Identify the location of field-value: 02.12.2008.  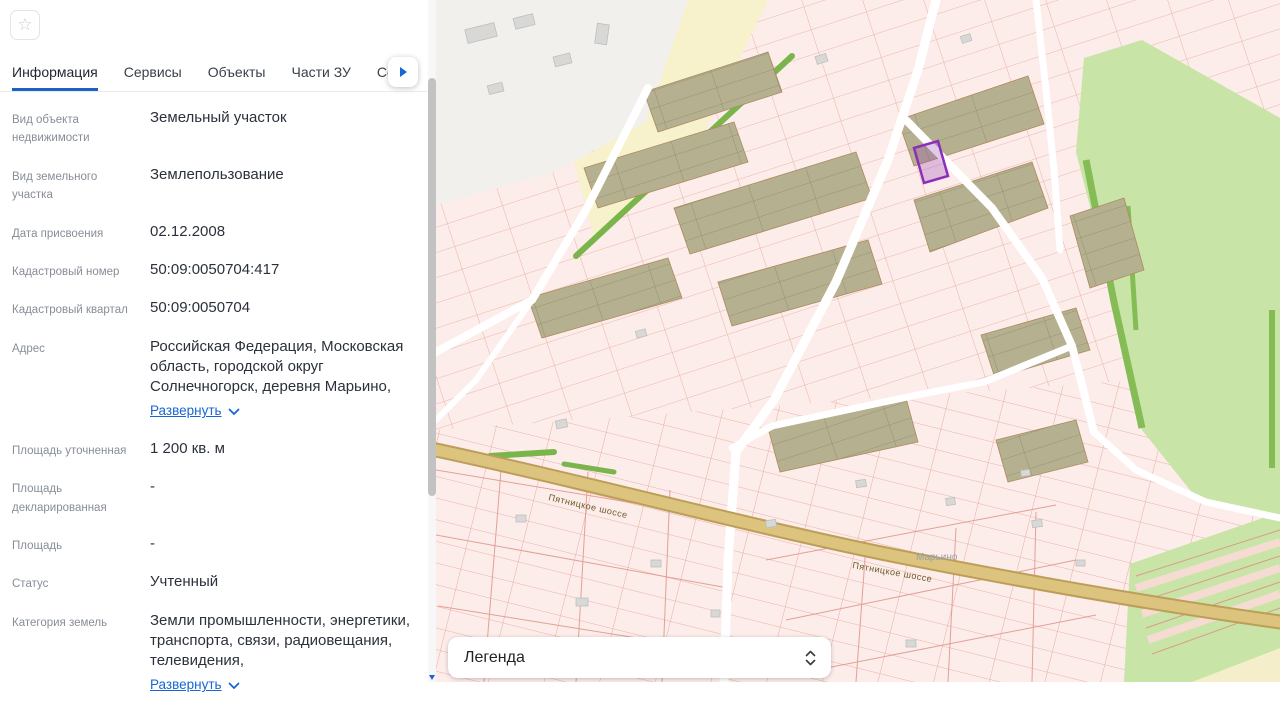
(188, 231).